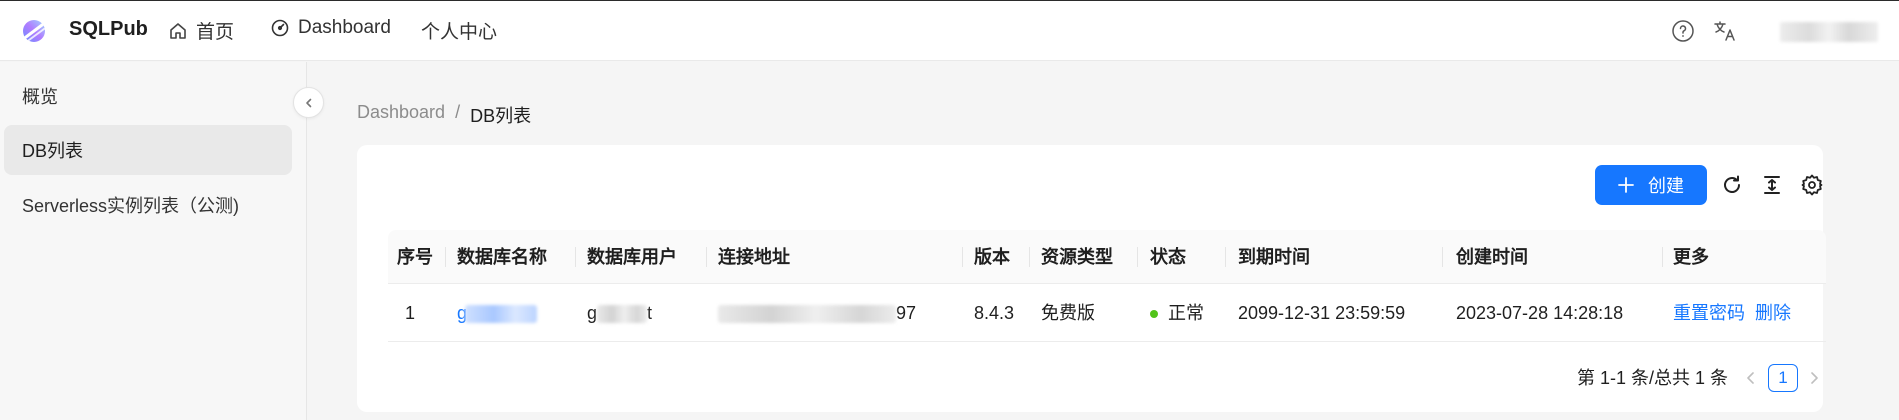  Describe the element at coordinates (215, 32) in the screenshot. I see `nav-home-label: 首页` at that location.